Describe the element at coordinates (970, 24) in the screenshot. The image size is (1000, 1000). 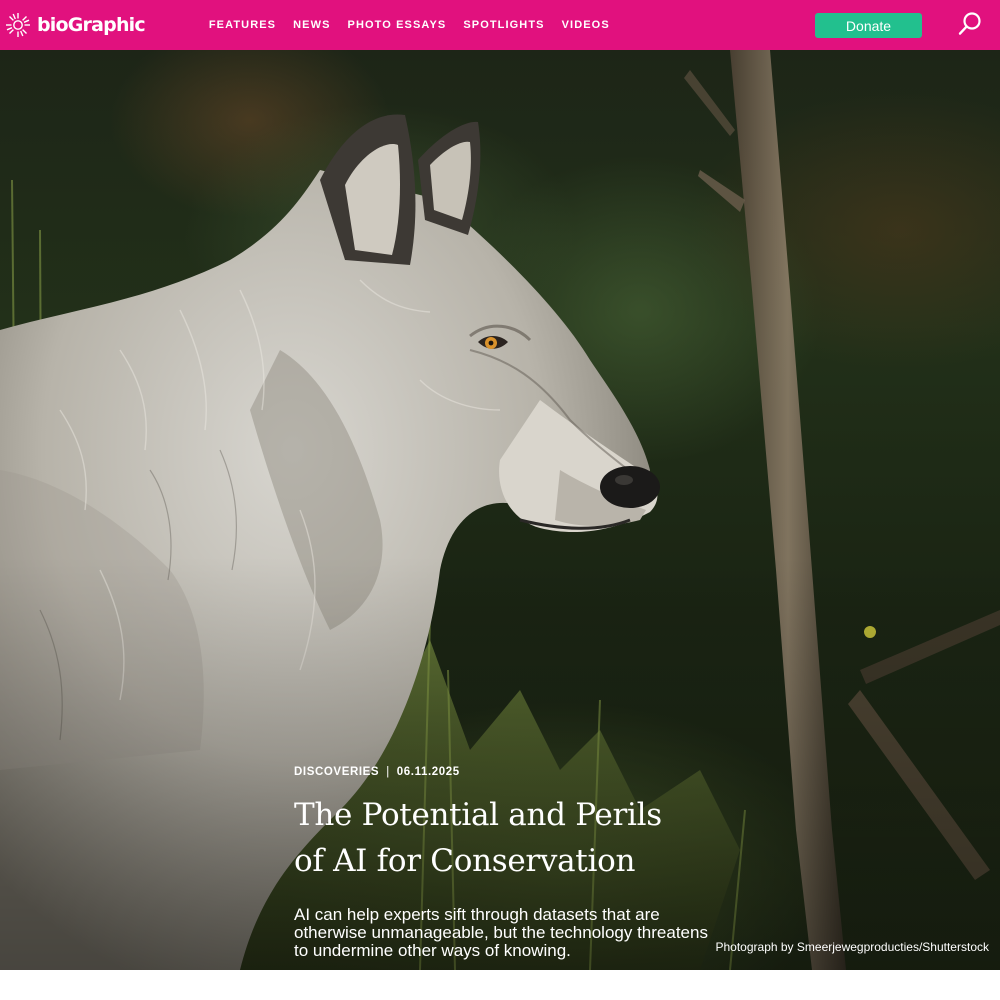
I see `search-icon` at that location.